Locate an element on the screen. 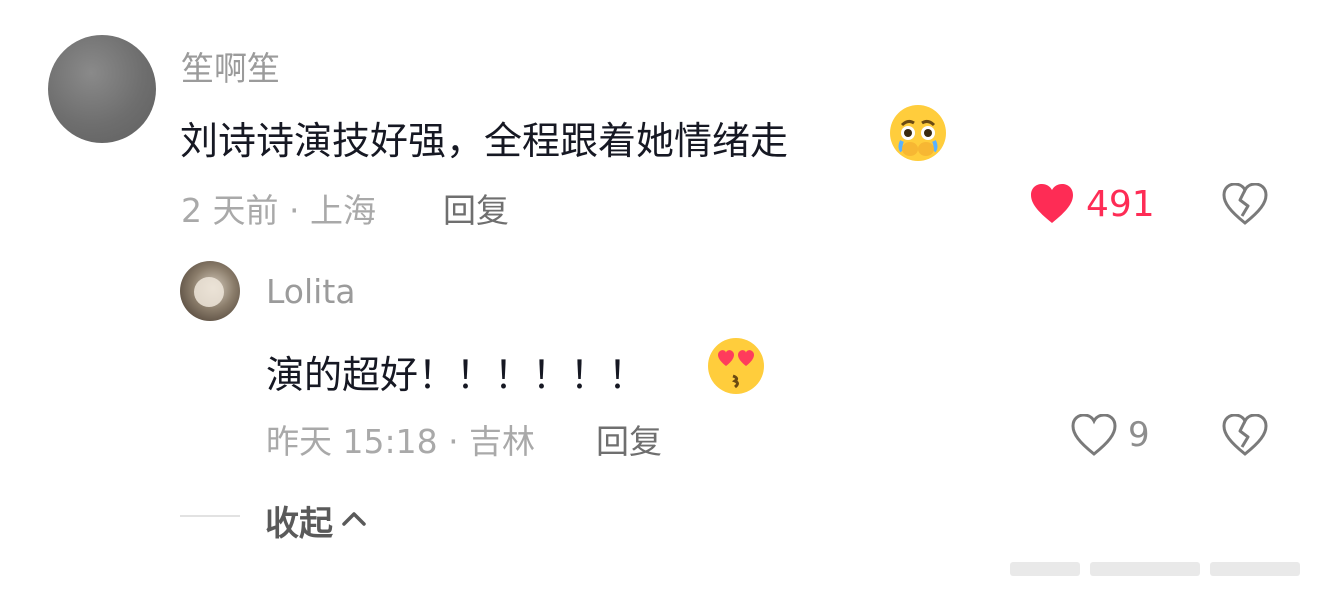  heart-outline-icon is located at coordinates (1094, 435).